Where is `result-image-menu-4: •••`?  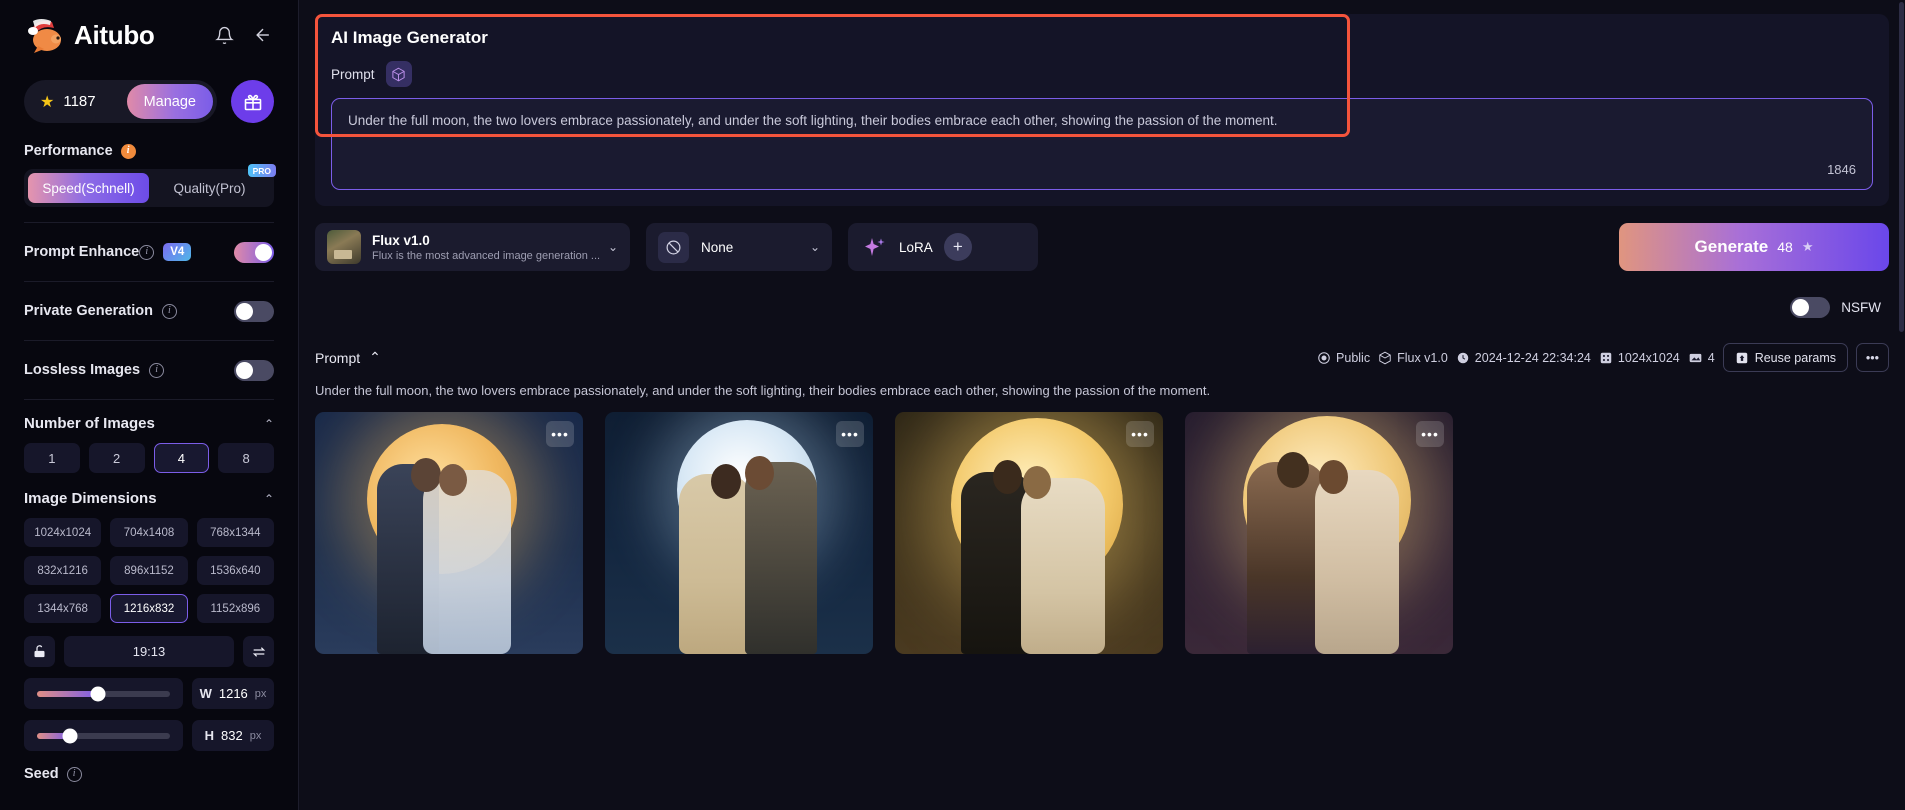 result-image-menu-4: ••• is located at coordinates (1430, 434).